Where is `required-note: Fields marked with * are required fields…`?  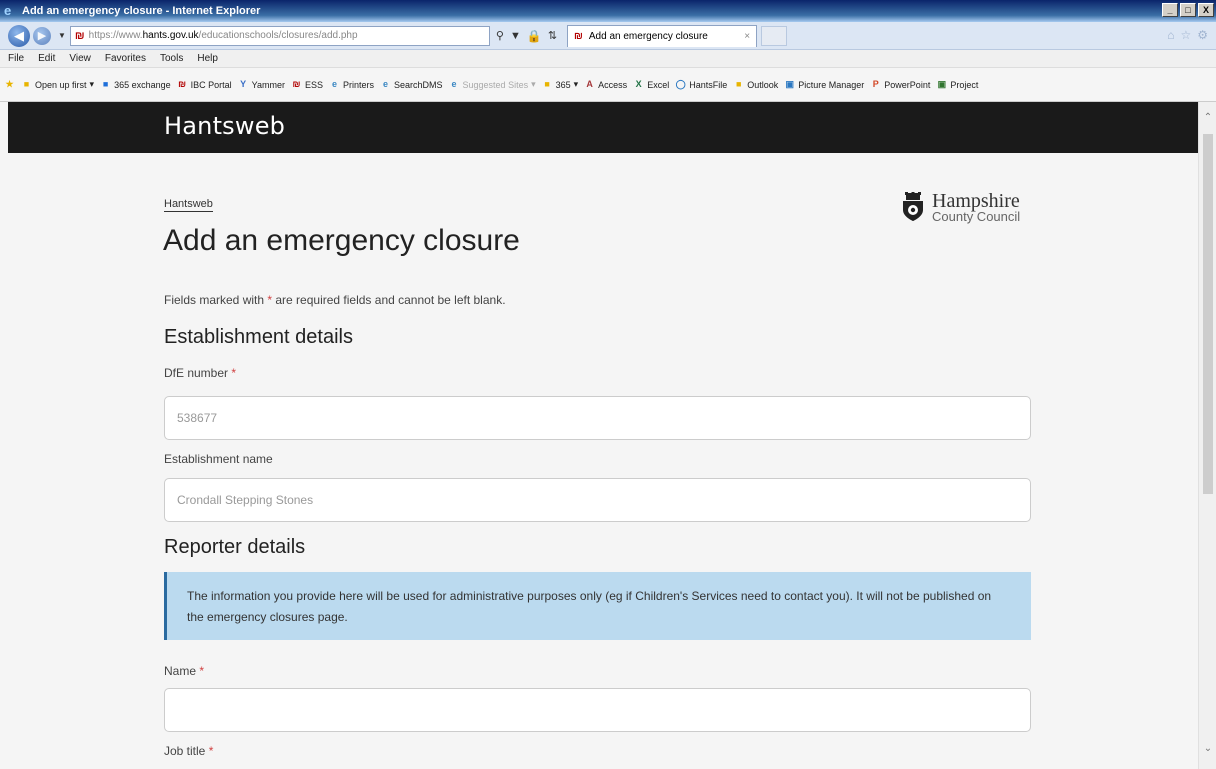 required-note: Fields marked with * are required fields… is located at coordinates (335, 300).